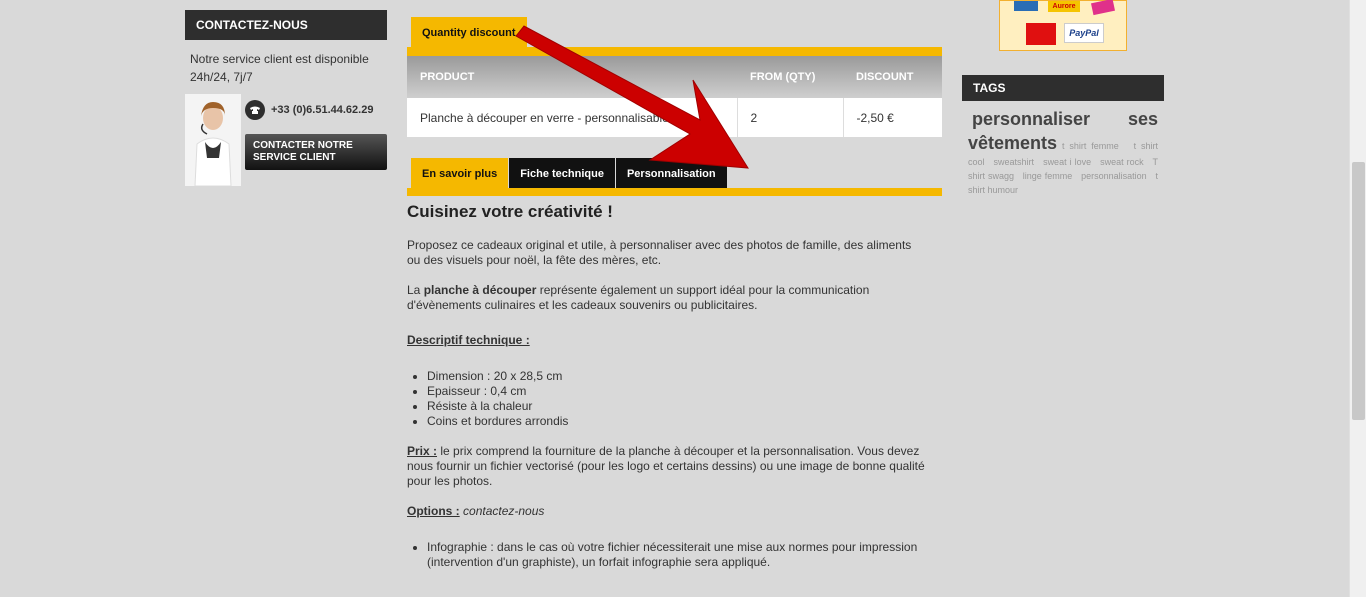 This screenshot has width=1366, height=597. I want to click on list-item: Epaisseur : 0,4 cm, so click(669, 391).